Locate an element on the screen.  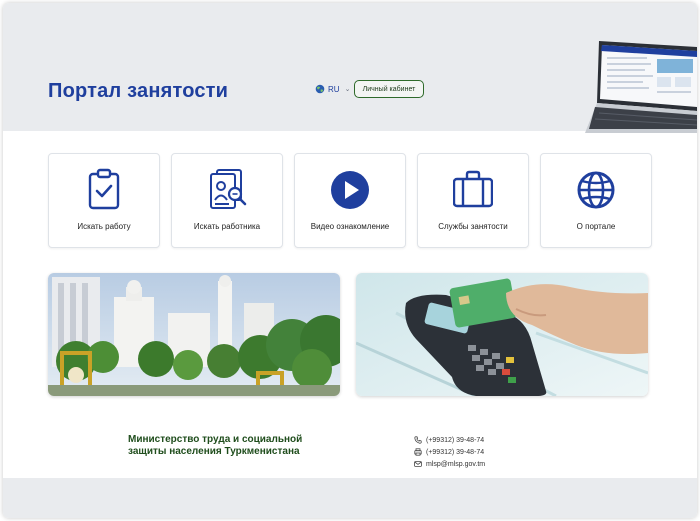
card-search-worker: Искать работника is located at coordinates (227, 200).